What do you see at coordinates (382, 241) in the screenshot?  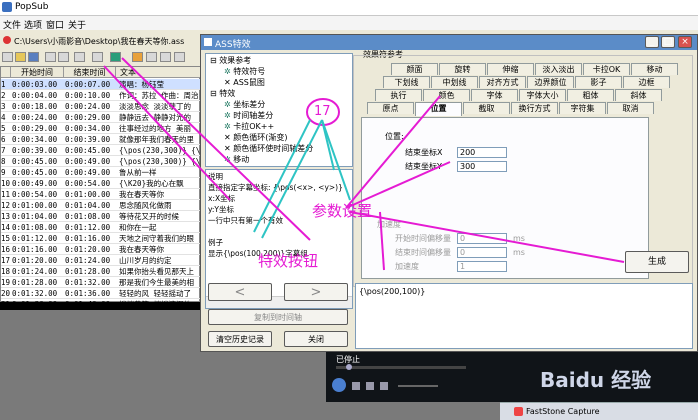 I see `arrow-to-output` at bounding box center [382, 241].